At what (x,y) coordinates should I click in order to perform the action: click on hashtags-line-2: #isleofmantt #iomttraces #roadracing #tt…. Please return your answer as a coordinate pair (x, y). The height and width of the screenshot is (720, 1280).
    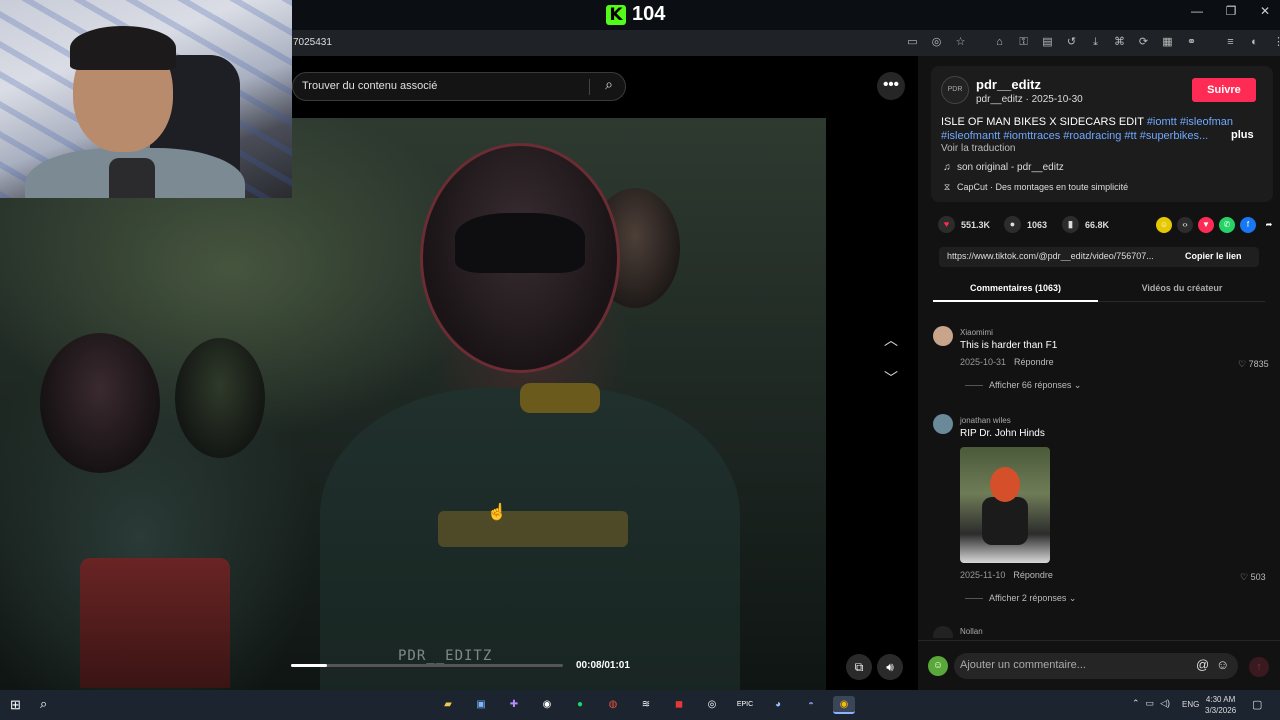
    Looking at the image, I should click on (1074, 136).